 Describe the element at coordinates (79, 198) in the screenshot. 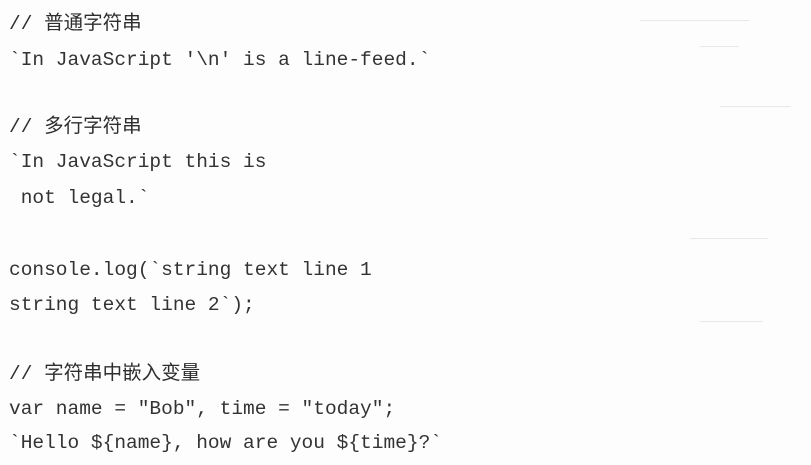

I see `code-line: not legal.`` at that location.